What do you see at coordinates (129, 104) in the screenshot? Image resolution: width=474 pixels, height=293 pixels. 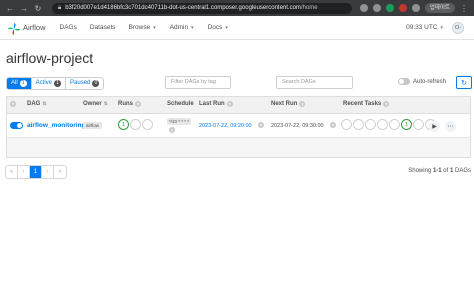 I see `col-runs: Runs?` at bounding box center [129, 104].